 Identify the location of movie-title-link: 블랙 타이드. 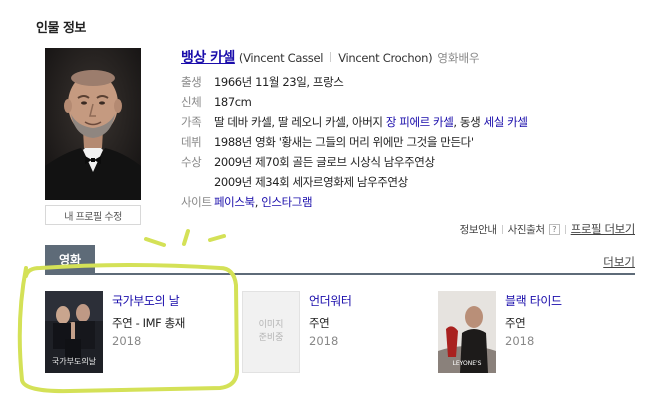
(533, 300).